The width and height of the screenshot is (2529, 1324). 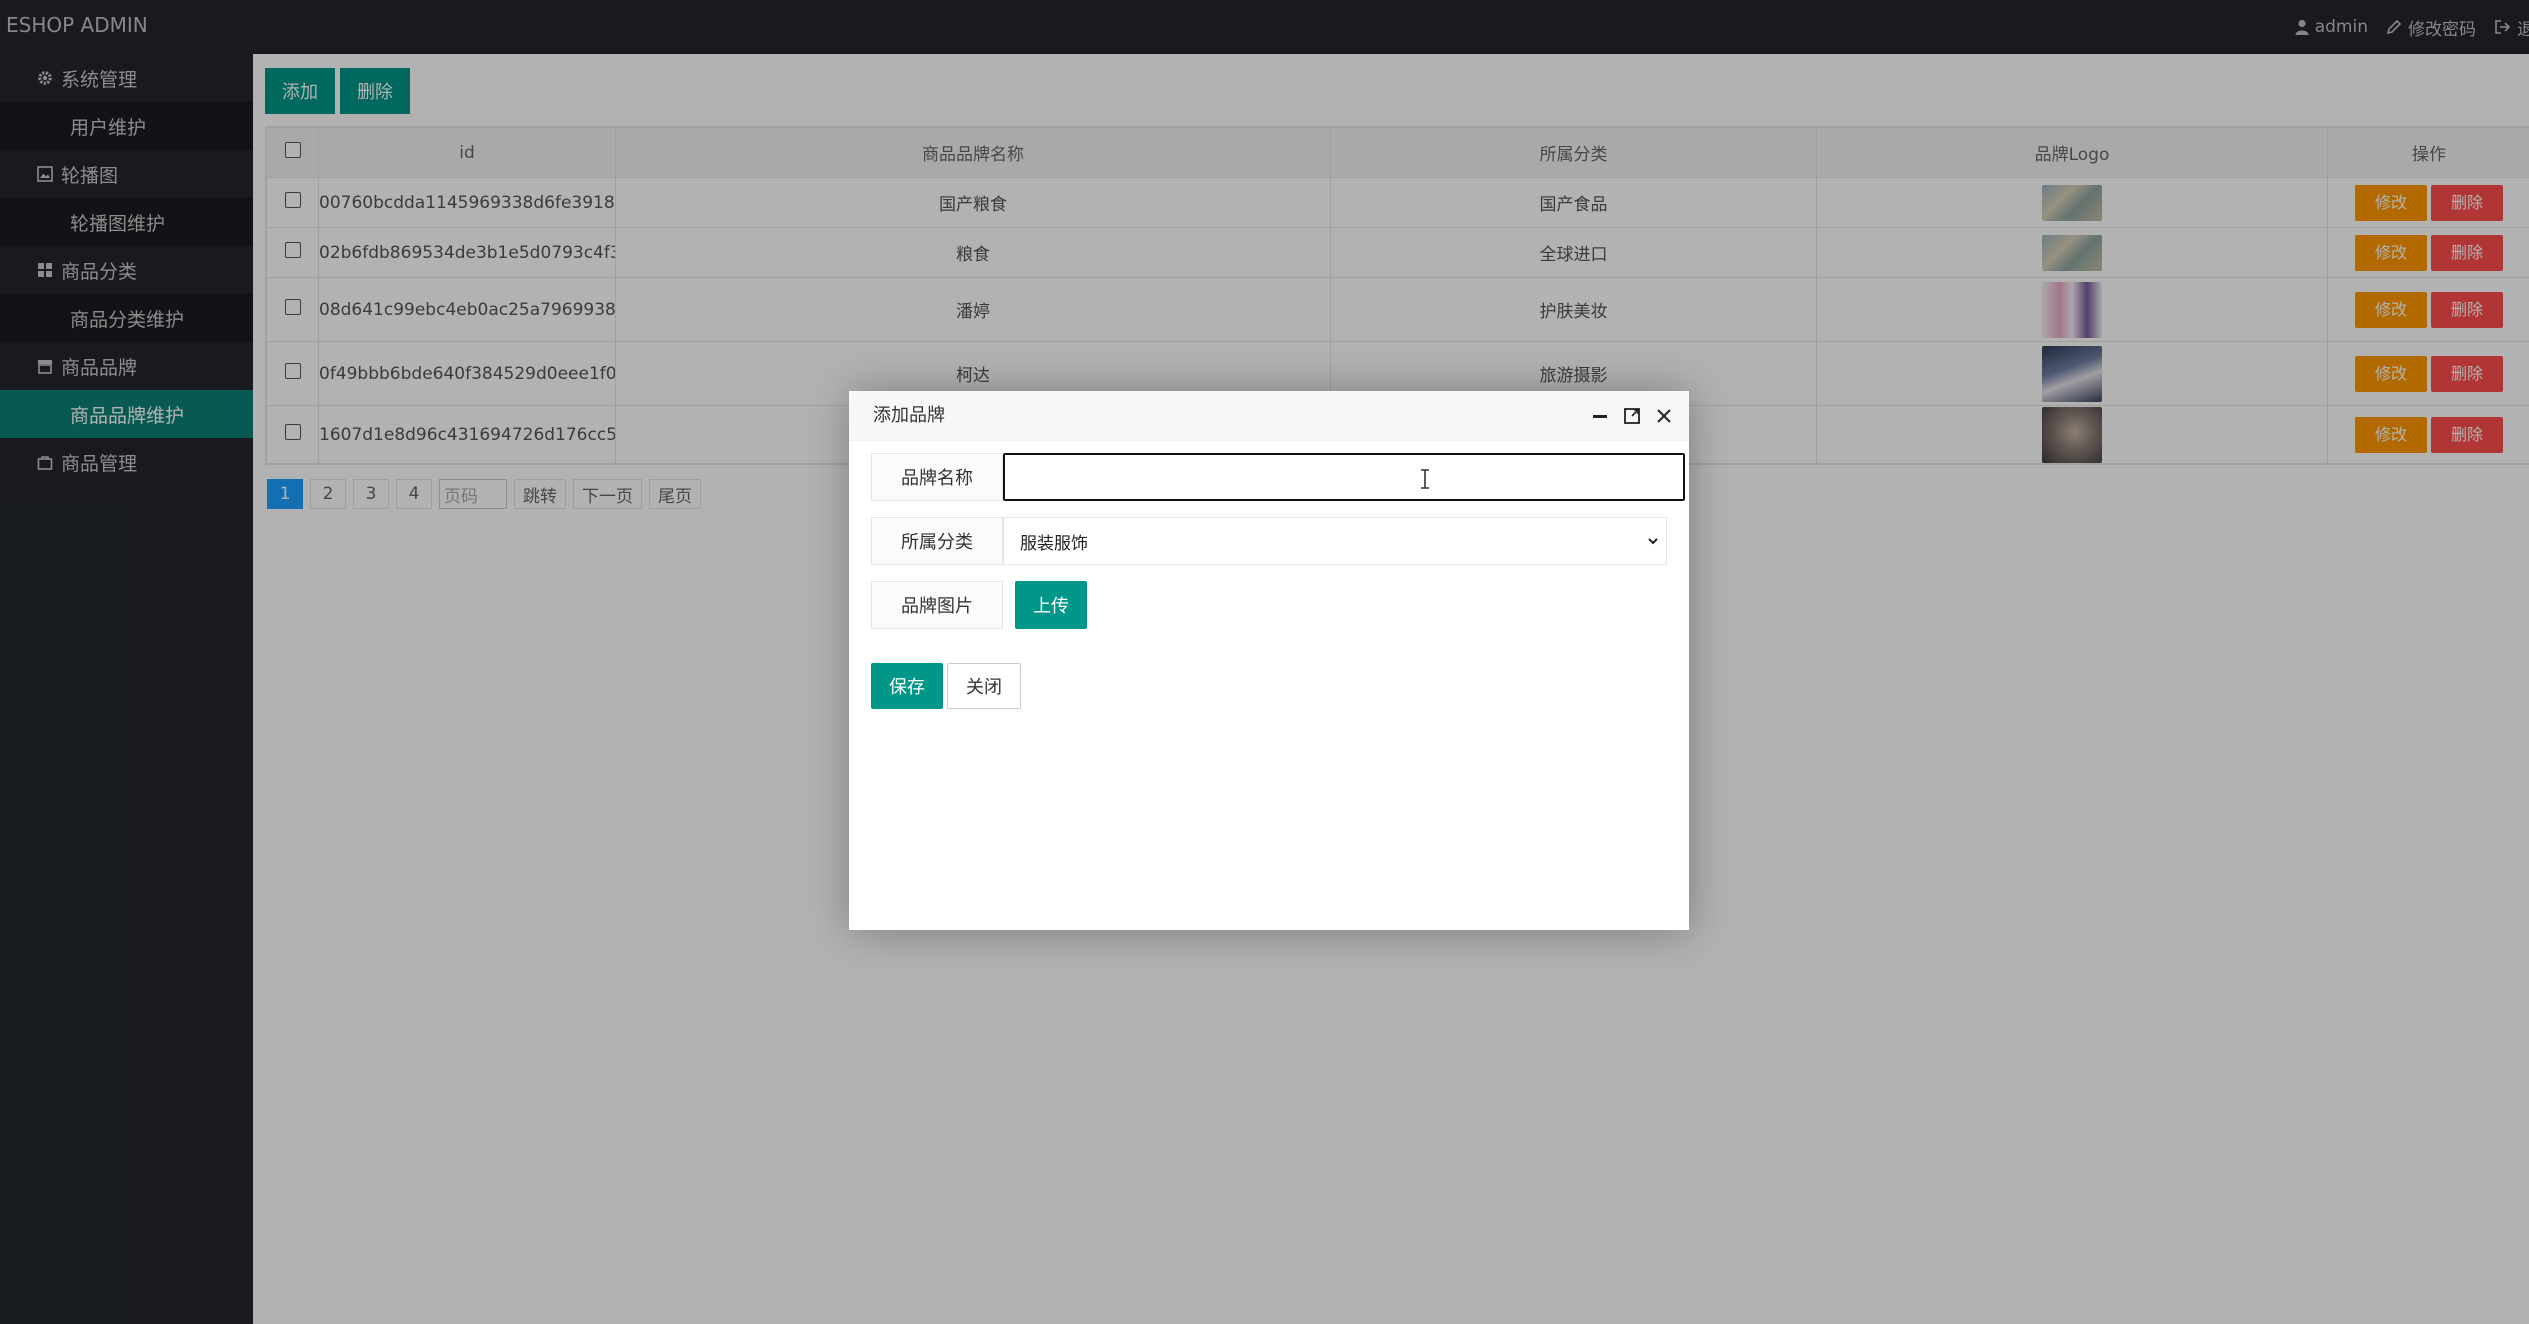 I want to click on maximize-icon, so click(x=1632, y=416).